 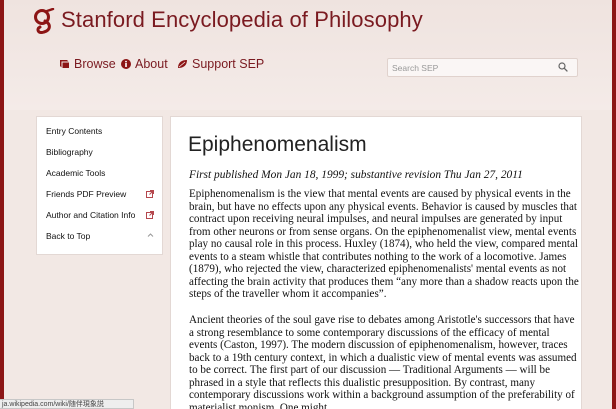 I want to click on sep-logo-icon, so click(x=44, y=22).